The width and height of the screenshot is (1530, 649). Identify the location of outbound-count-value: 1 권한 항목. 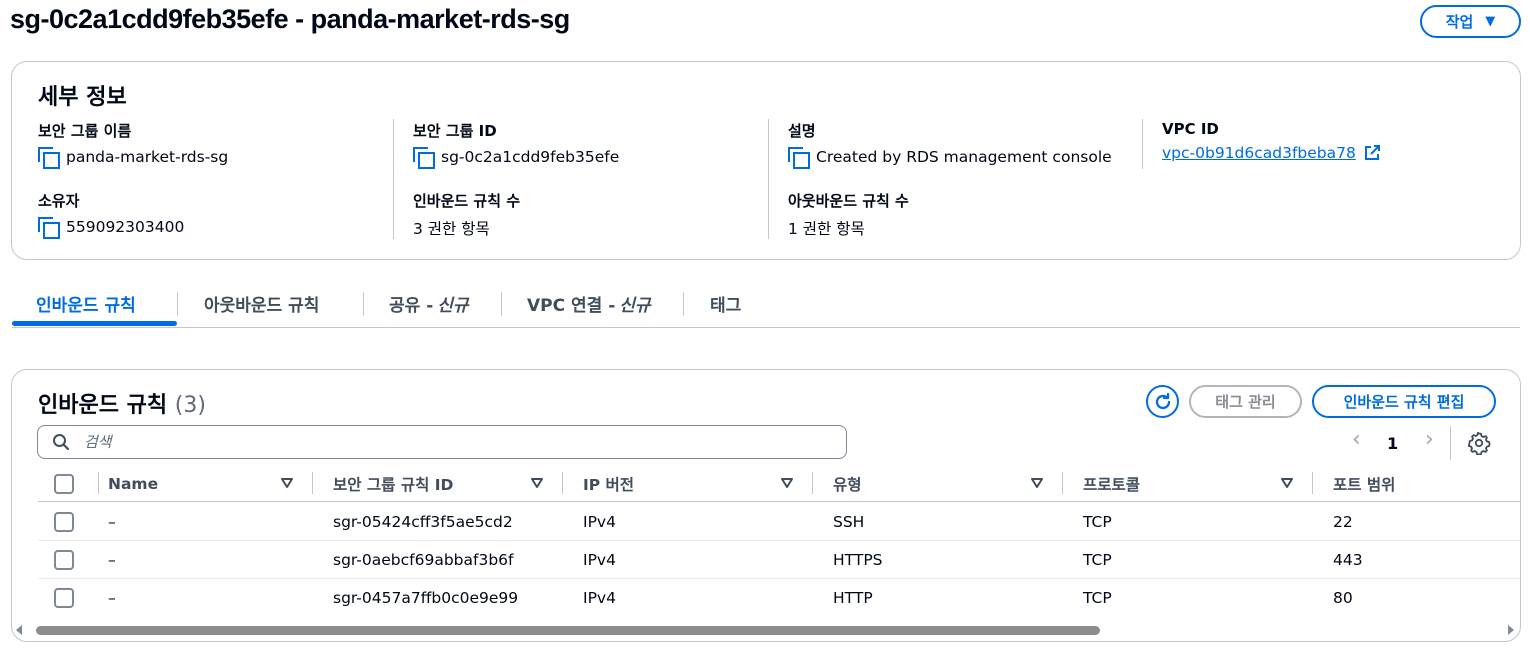
(826, 229).